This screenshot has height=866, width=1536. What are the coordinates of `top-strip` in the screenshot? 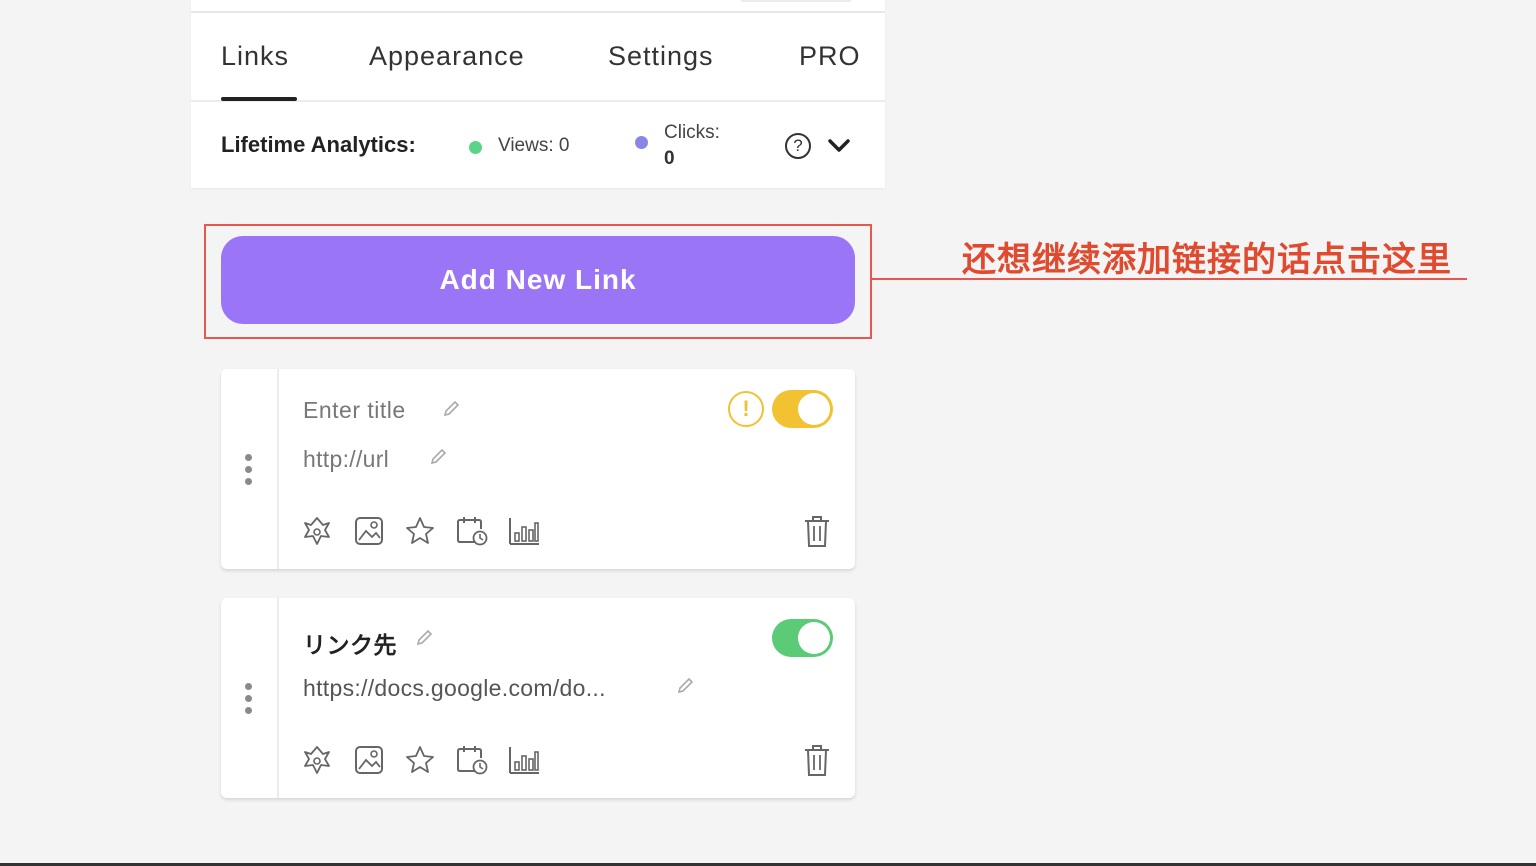 It's located at (538, 6).